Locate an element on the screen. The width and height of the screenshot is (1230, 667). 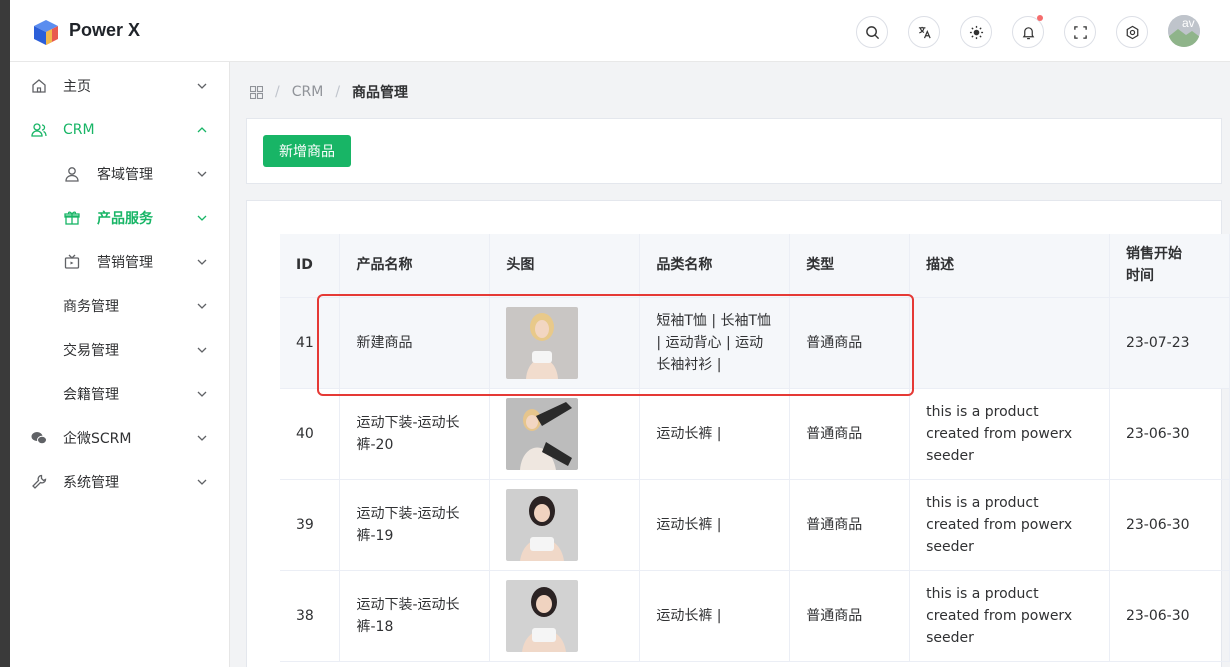
sidebar-item-customer-domain: 客域管理 is located at coordinates (119, 174).